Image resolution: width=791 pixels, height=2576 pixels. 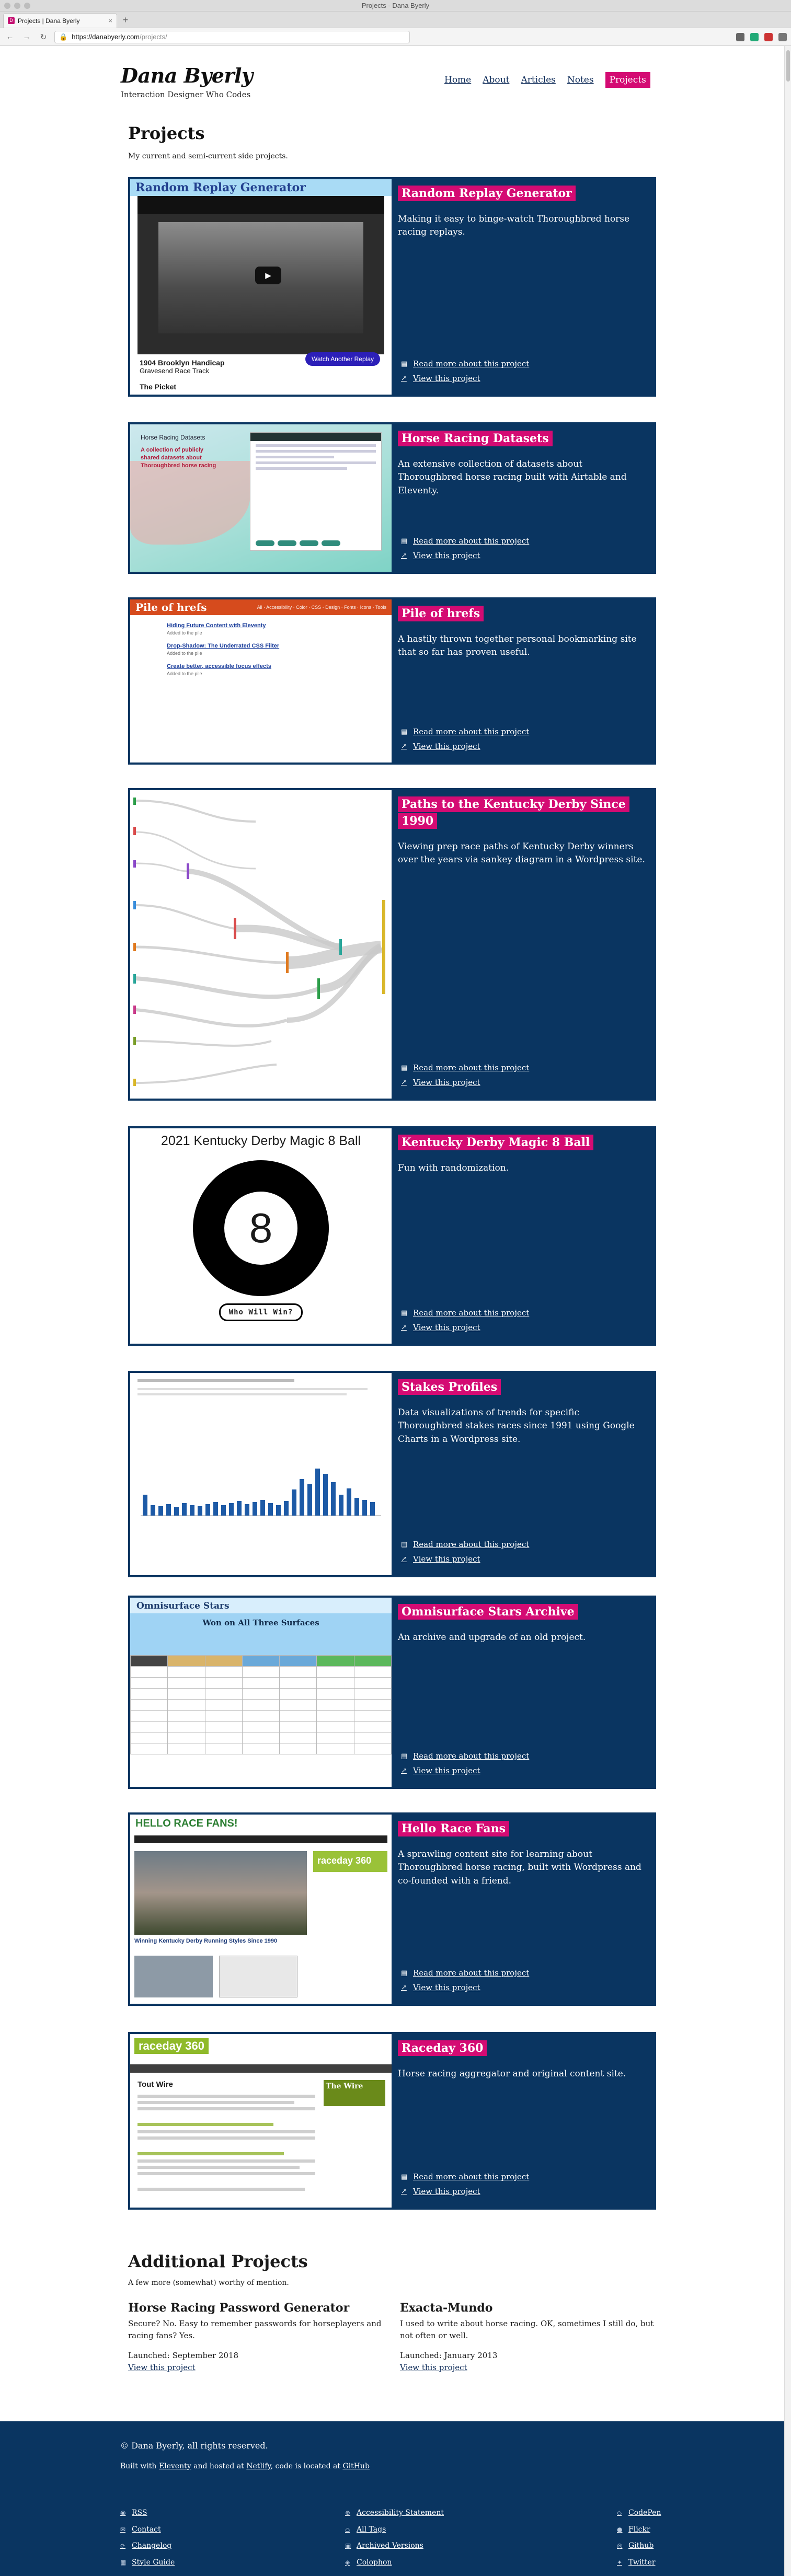 What do you see at coordinates (175, 2466) in the screenshot?
I see `eleventy-link: Eleventy` at bounding box center [175, 2466].